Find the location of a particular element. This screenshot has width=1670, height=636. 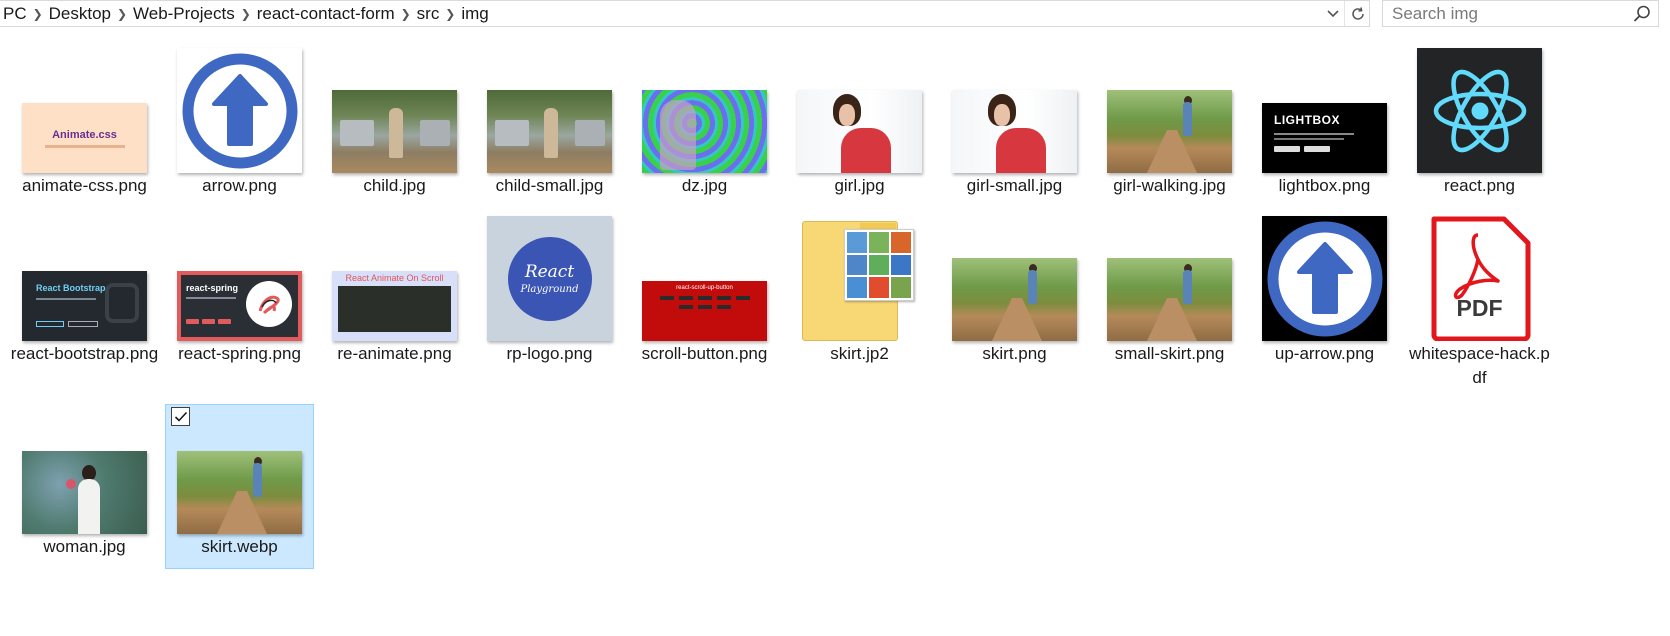

thumbnail: react-spring is located at coordinates (239, 276).